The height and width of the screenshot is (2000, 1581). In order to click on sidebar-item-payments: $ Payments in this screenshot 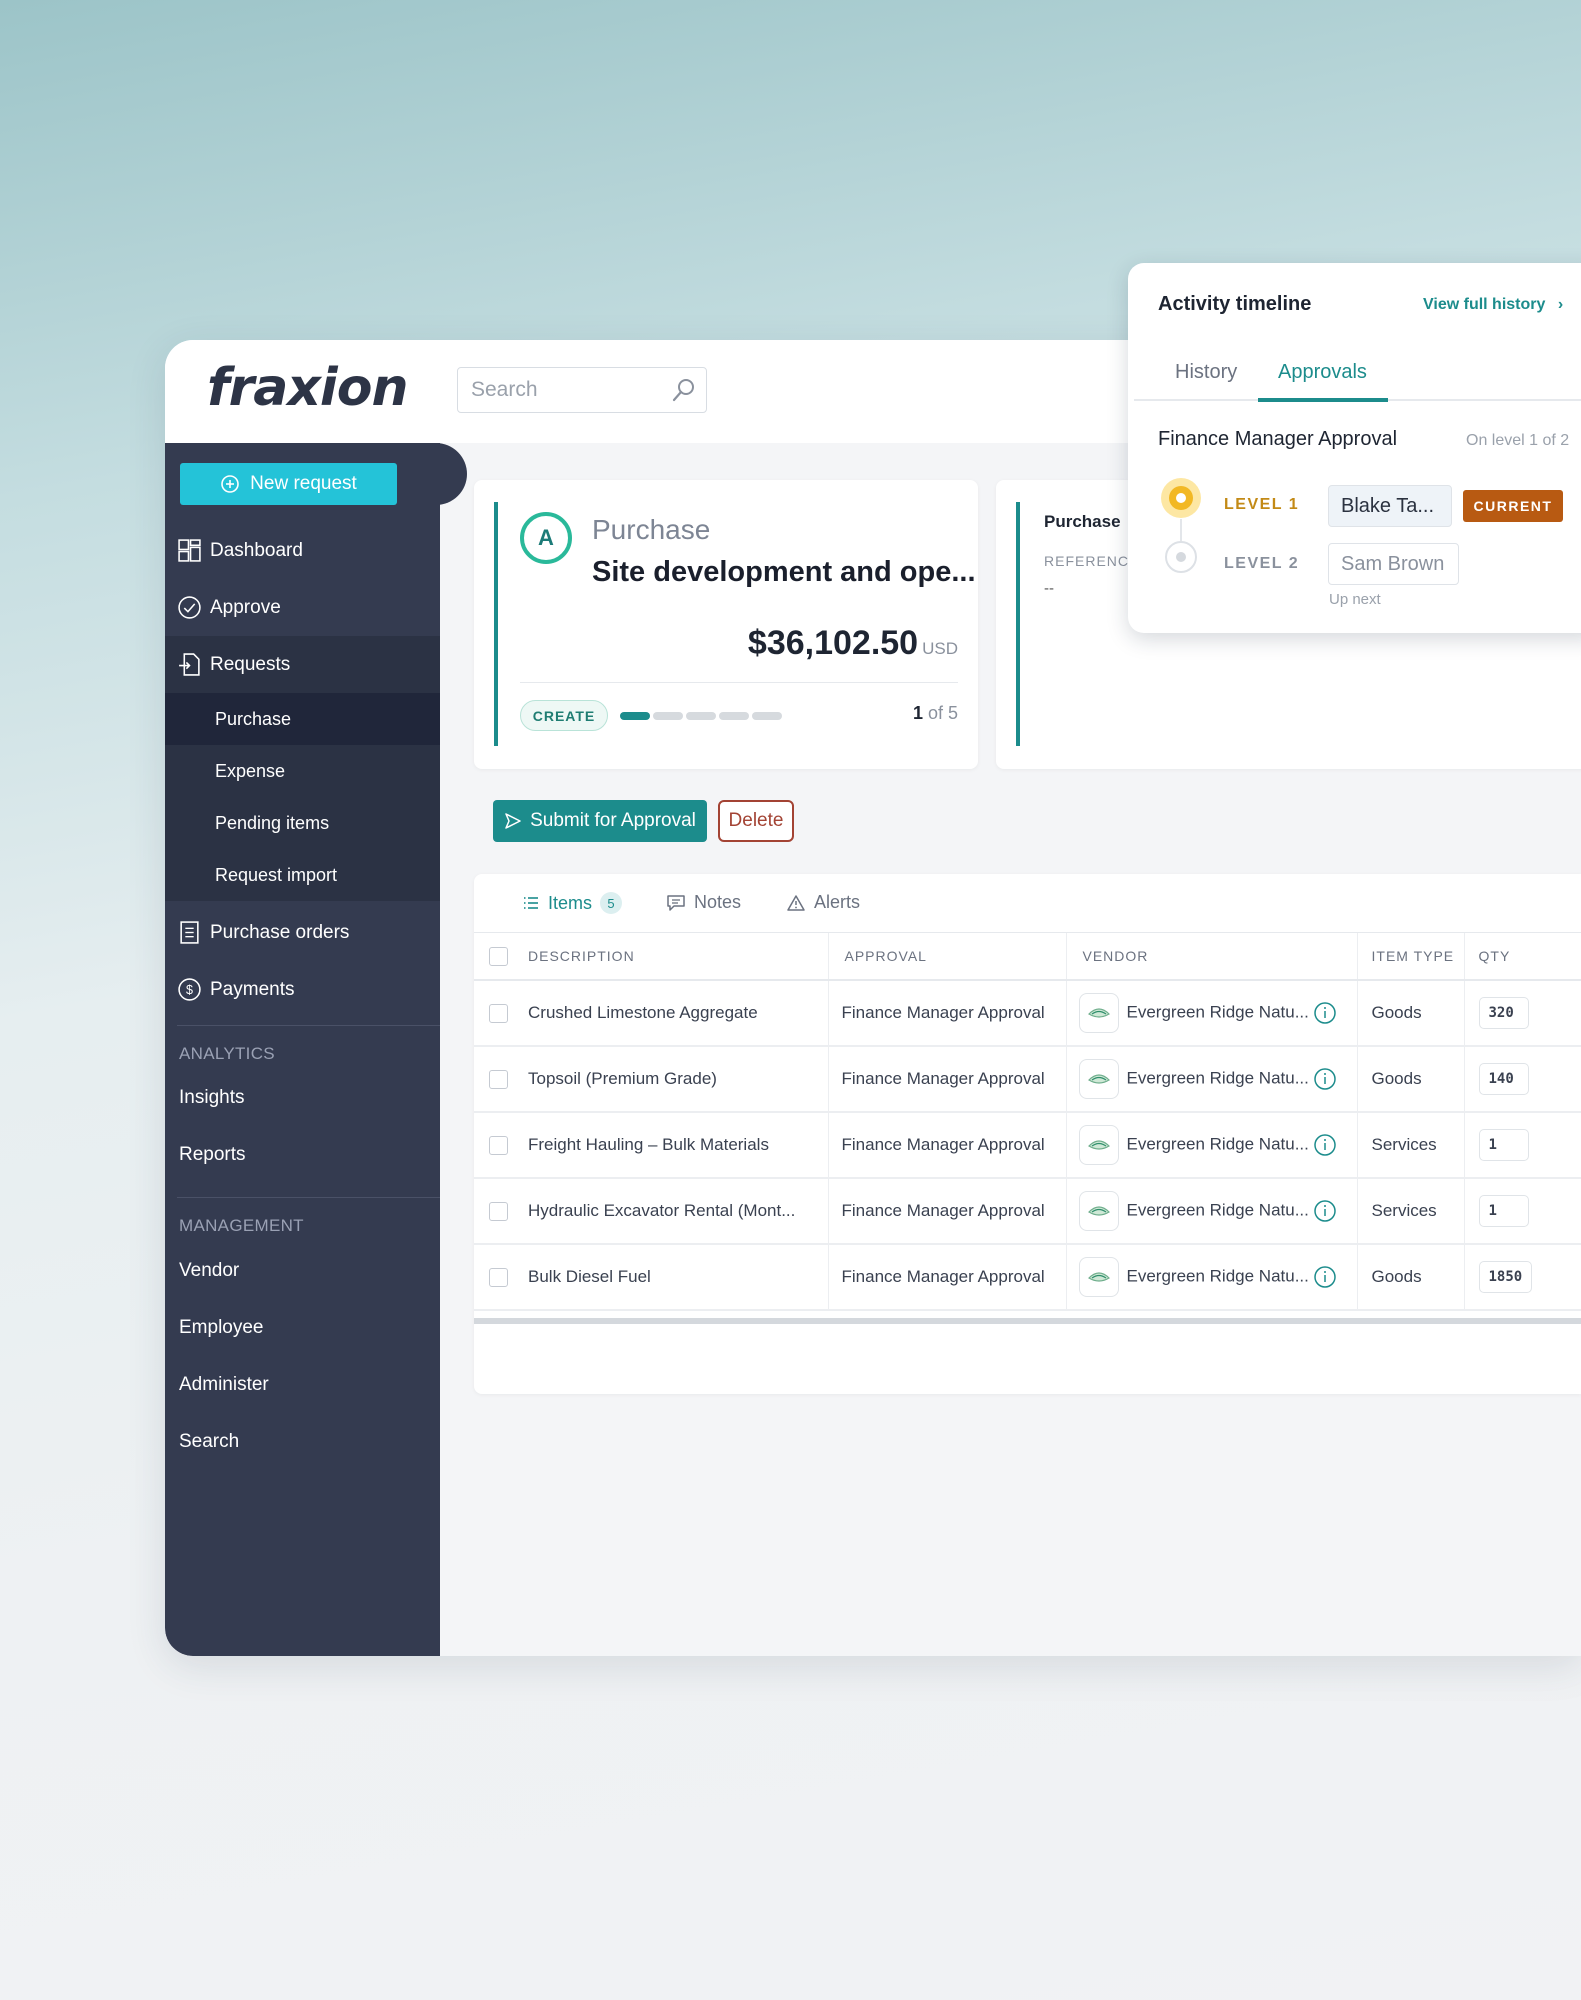, I will do `click(302, 989)`.